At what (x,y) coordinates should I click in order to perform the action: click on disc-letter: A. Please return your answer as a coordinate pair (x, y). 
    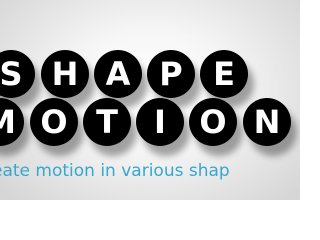
    Looking at the image, I should click on (118, 74).